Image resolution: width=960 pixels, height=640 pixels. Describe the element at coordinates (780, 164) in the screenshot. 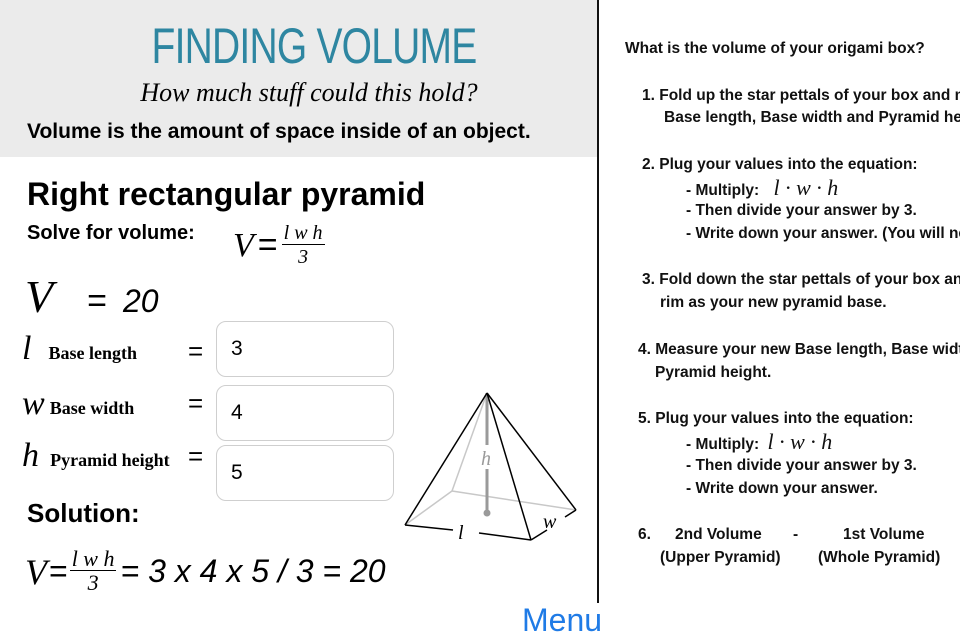

I see `step-2-line-1: 2. Plug your values into the equation:` at that location.